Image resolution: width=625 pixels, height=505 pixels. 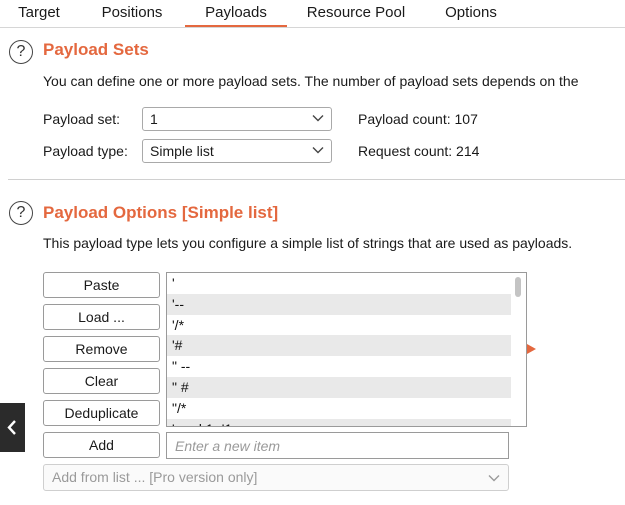 What do you see at coordinates (101, 381) in the screenshot?
I see `clear-button: Clear` at bounding box center [101, 381].